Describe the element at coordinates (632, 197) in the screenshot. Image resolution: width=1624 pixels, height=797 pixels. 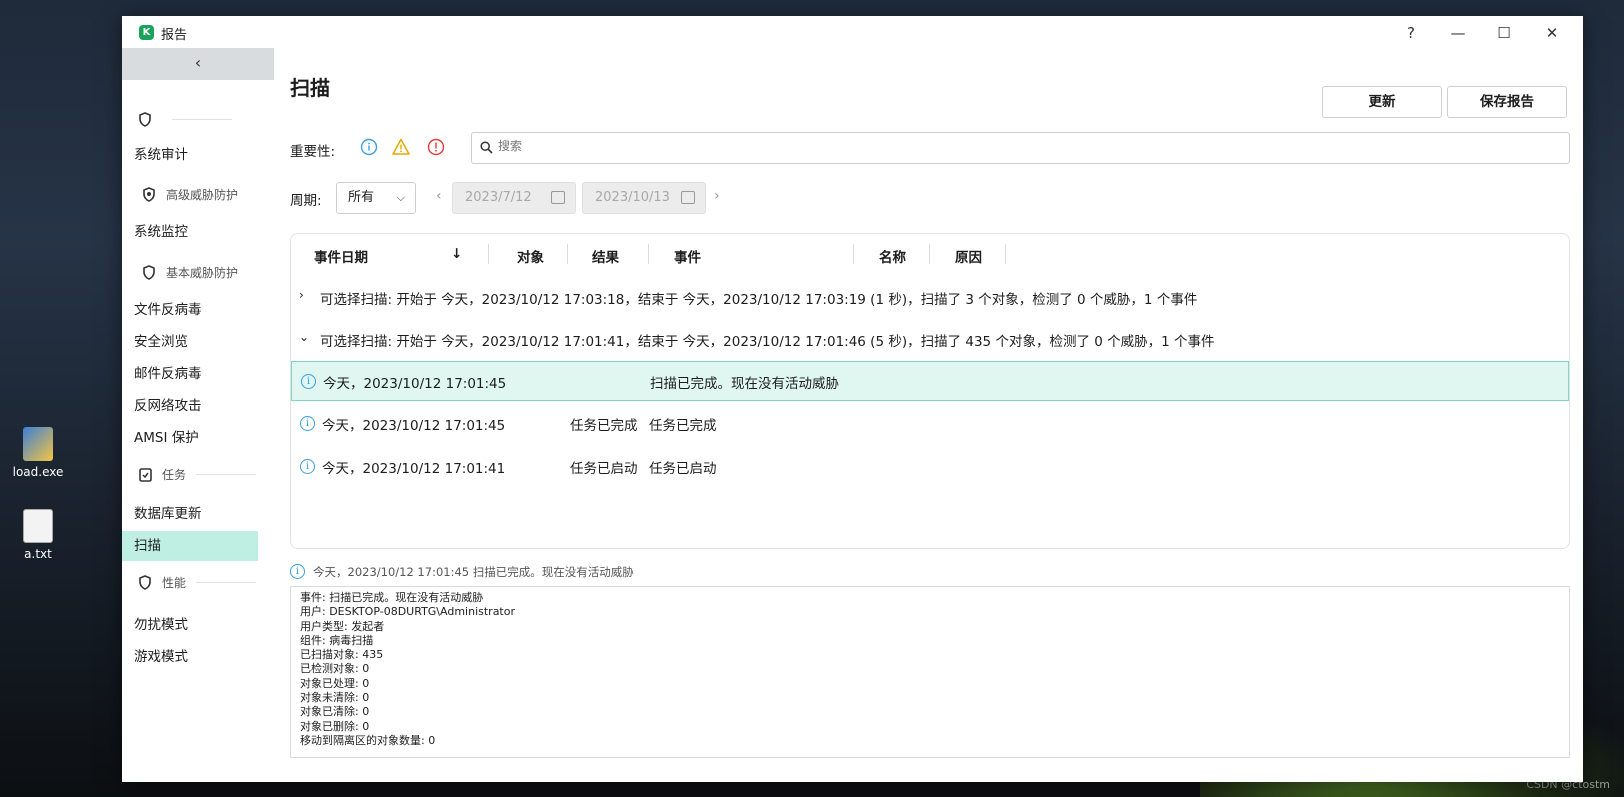
I see `date-to-value: 2023/10/13` at that location.